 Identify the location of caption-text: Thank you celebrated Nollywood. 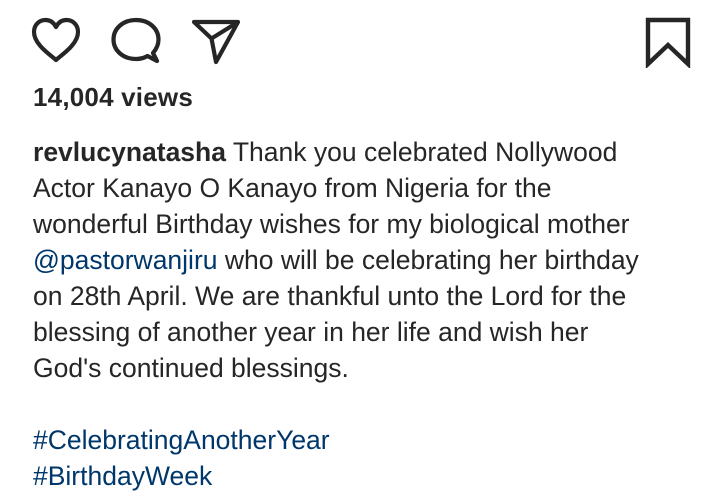
(425, 152).